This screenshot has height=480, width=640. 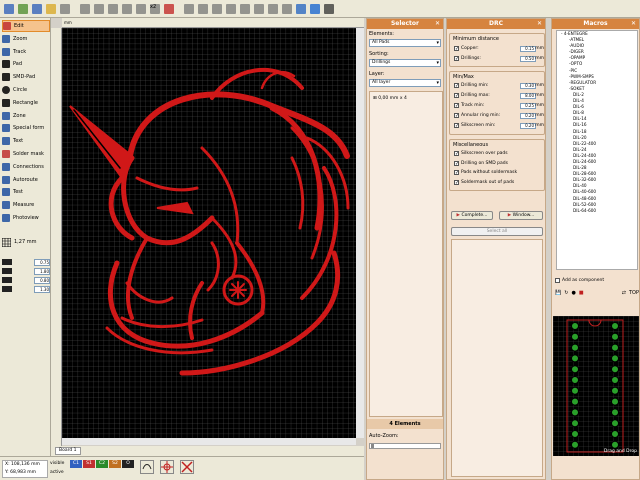 What do you see at coordinates (579, 280) in the screenshot?
I see `add-component-option: Add as component` at bounding box center [579, 280].